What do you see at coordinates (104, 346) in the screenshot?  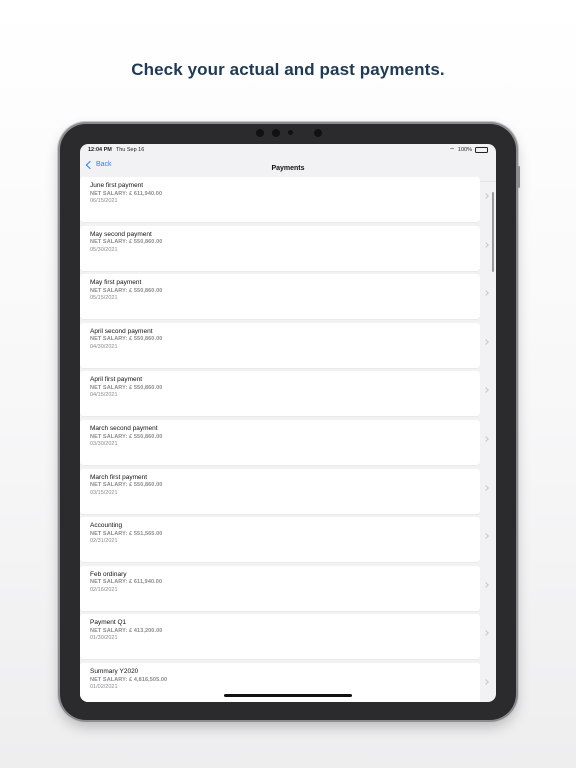 I see `payment-date: 04/30/2021` at bounding box center [104, 346].